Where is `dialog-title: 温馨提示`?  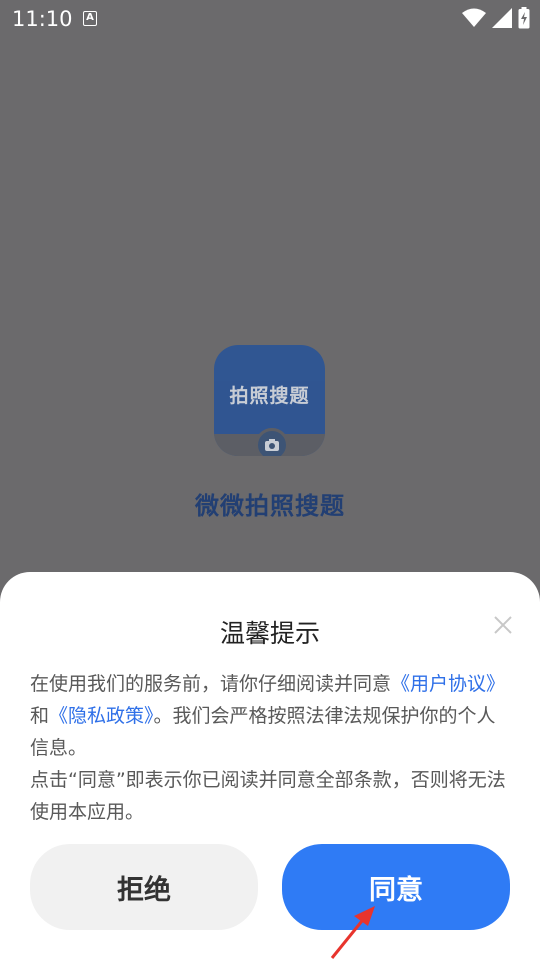 dialog-title: 温馨提示 is located at coordinates (269, 633).